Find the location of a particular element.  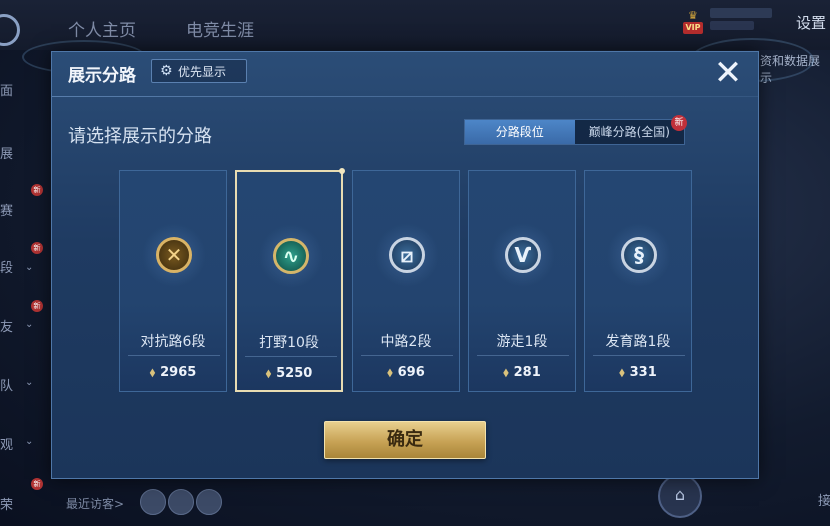

lane-card-roam: Ѵ 游走1段 ⬧ 281 is located at coordinates (522, 281).